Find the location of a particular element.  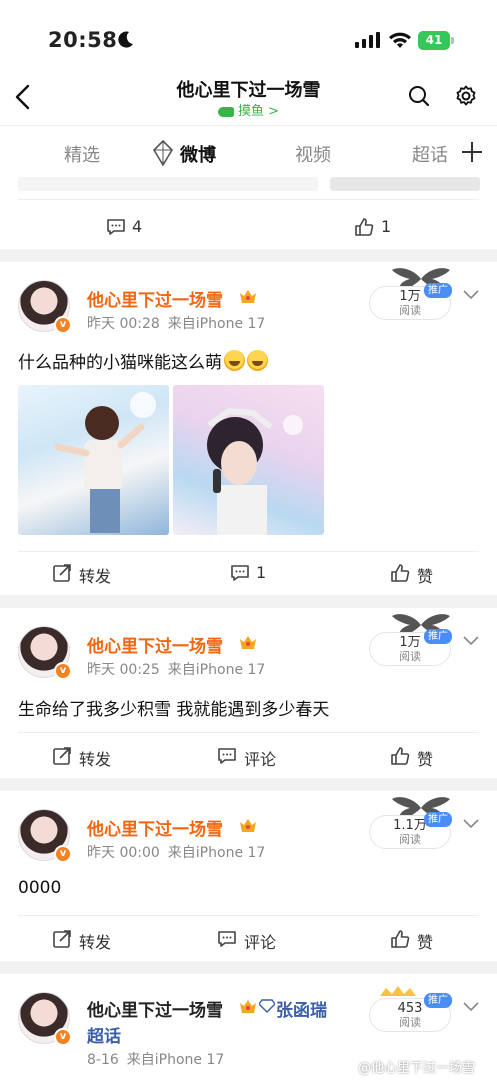

previous-post-card: 4 1 is located at coordinates (248, 213).